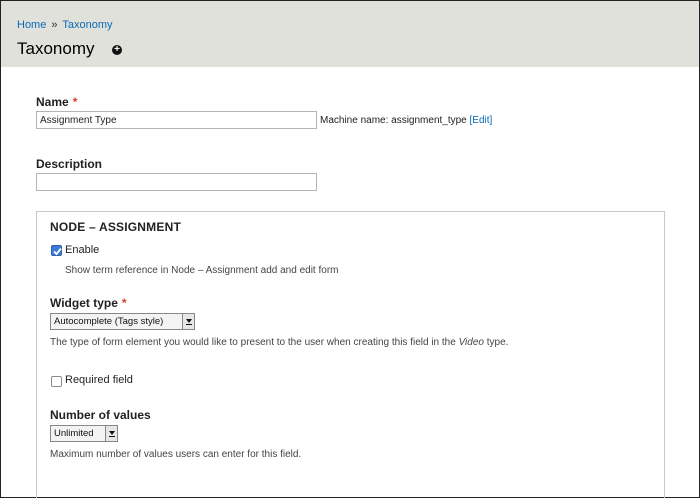 The height and width of the screenshot is (498, 700). What do you see at coordinates (117, 50) in the screenshot?
I see `plus-circle-icon: +` at bounding box center [117, 50].